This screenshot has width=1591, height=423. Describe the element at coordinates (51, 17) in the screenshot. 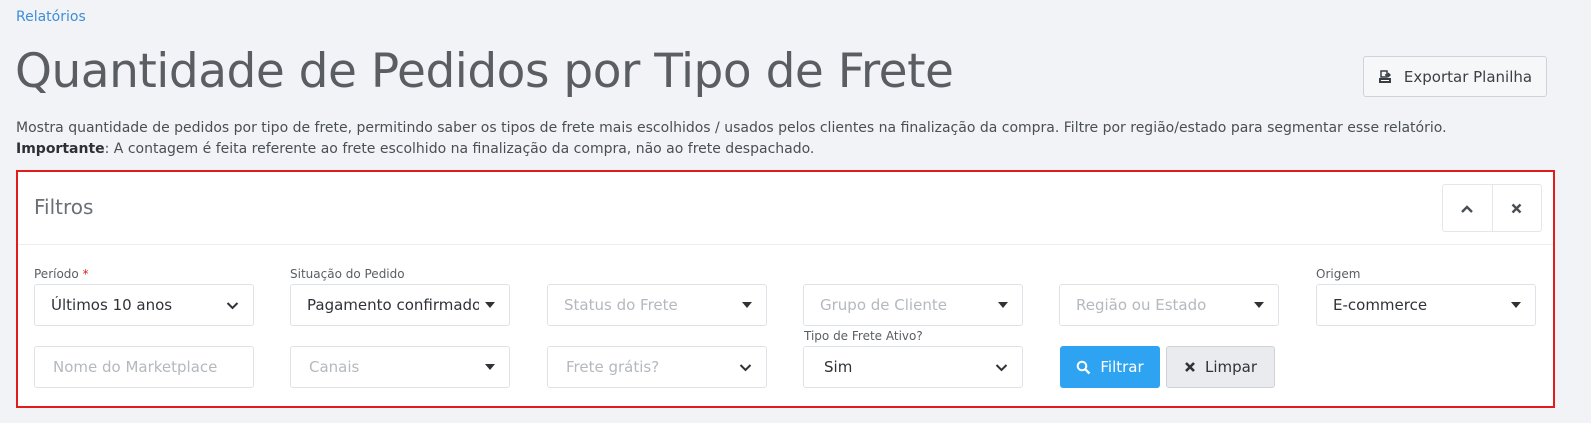

I see `breadcrumb: Relatórios` at that location.